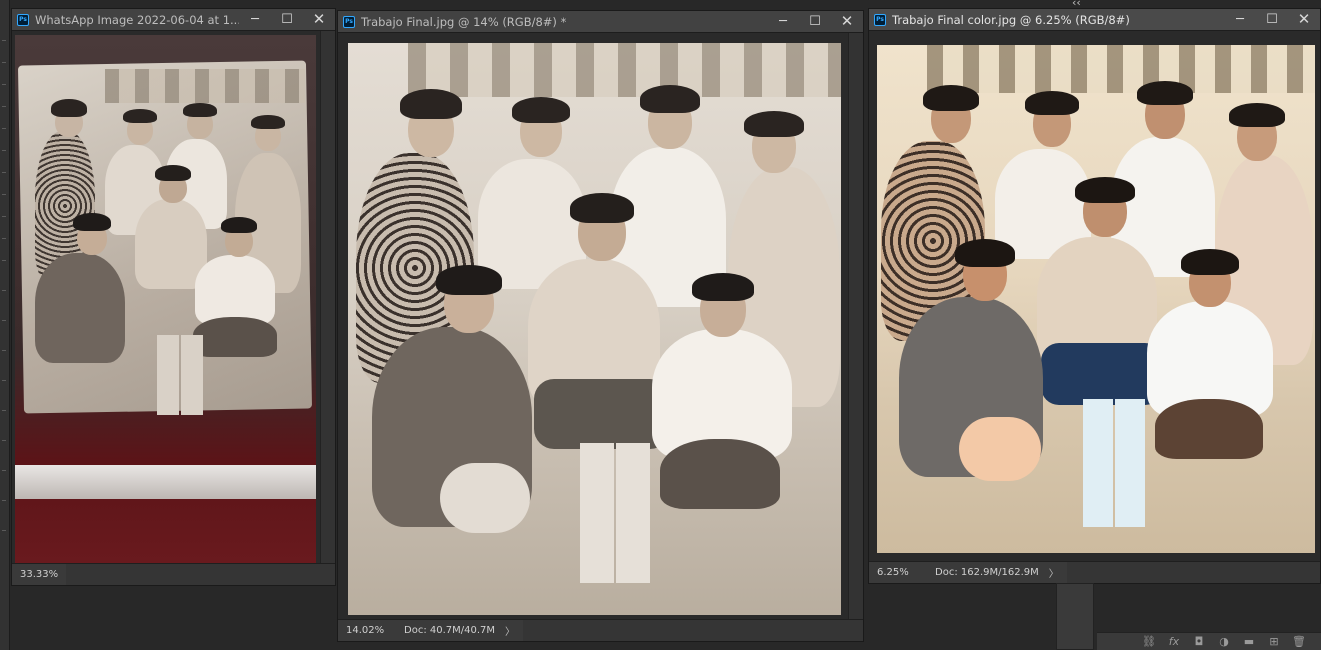 This screenshot has height=650, width=1321. Describe the element at coordinates (1224, 642) in the screenshot. I see `adjustment-icon: ◑` at that location.